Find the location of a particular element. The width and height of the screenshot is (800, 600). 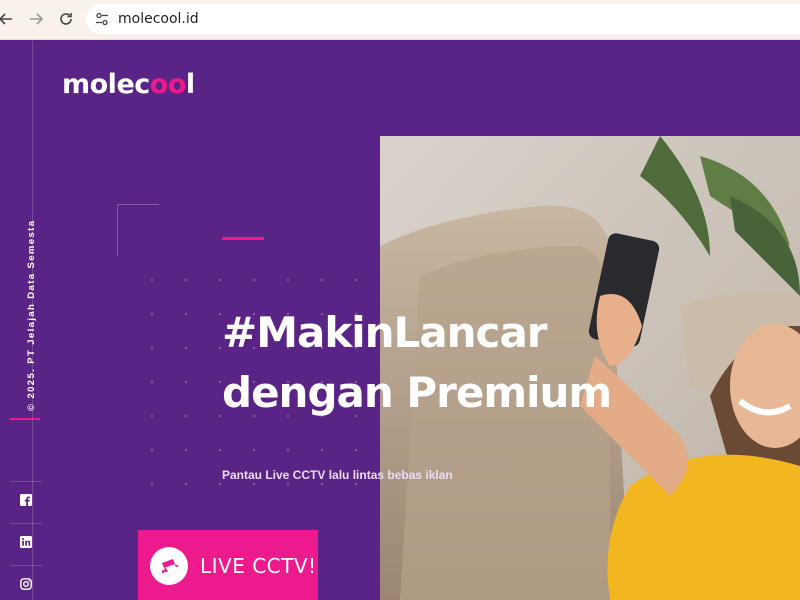

arrow-left-icon is located at coordinates (6, 19).